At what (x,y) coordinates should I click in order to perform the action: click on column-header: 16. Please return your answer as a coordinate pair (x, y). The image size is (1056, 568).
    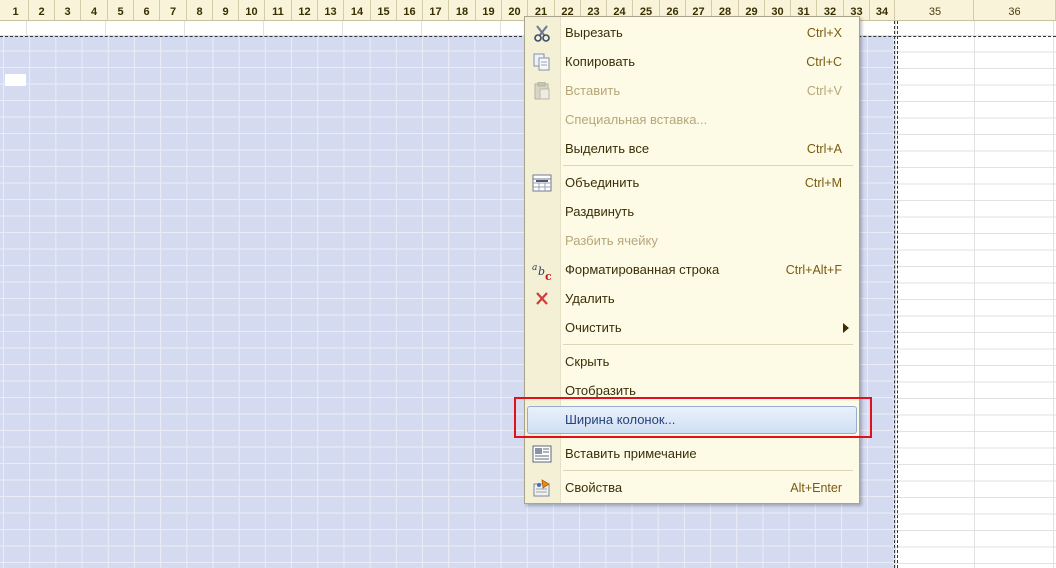
    Looking at the image, I should click on (410, 10).